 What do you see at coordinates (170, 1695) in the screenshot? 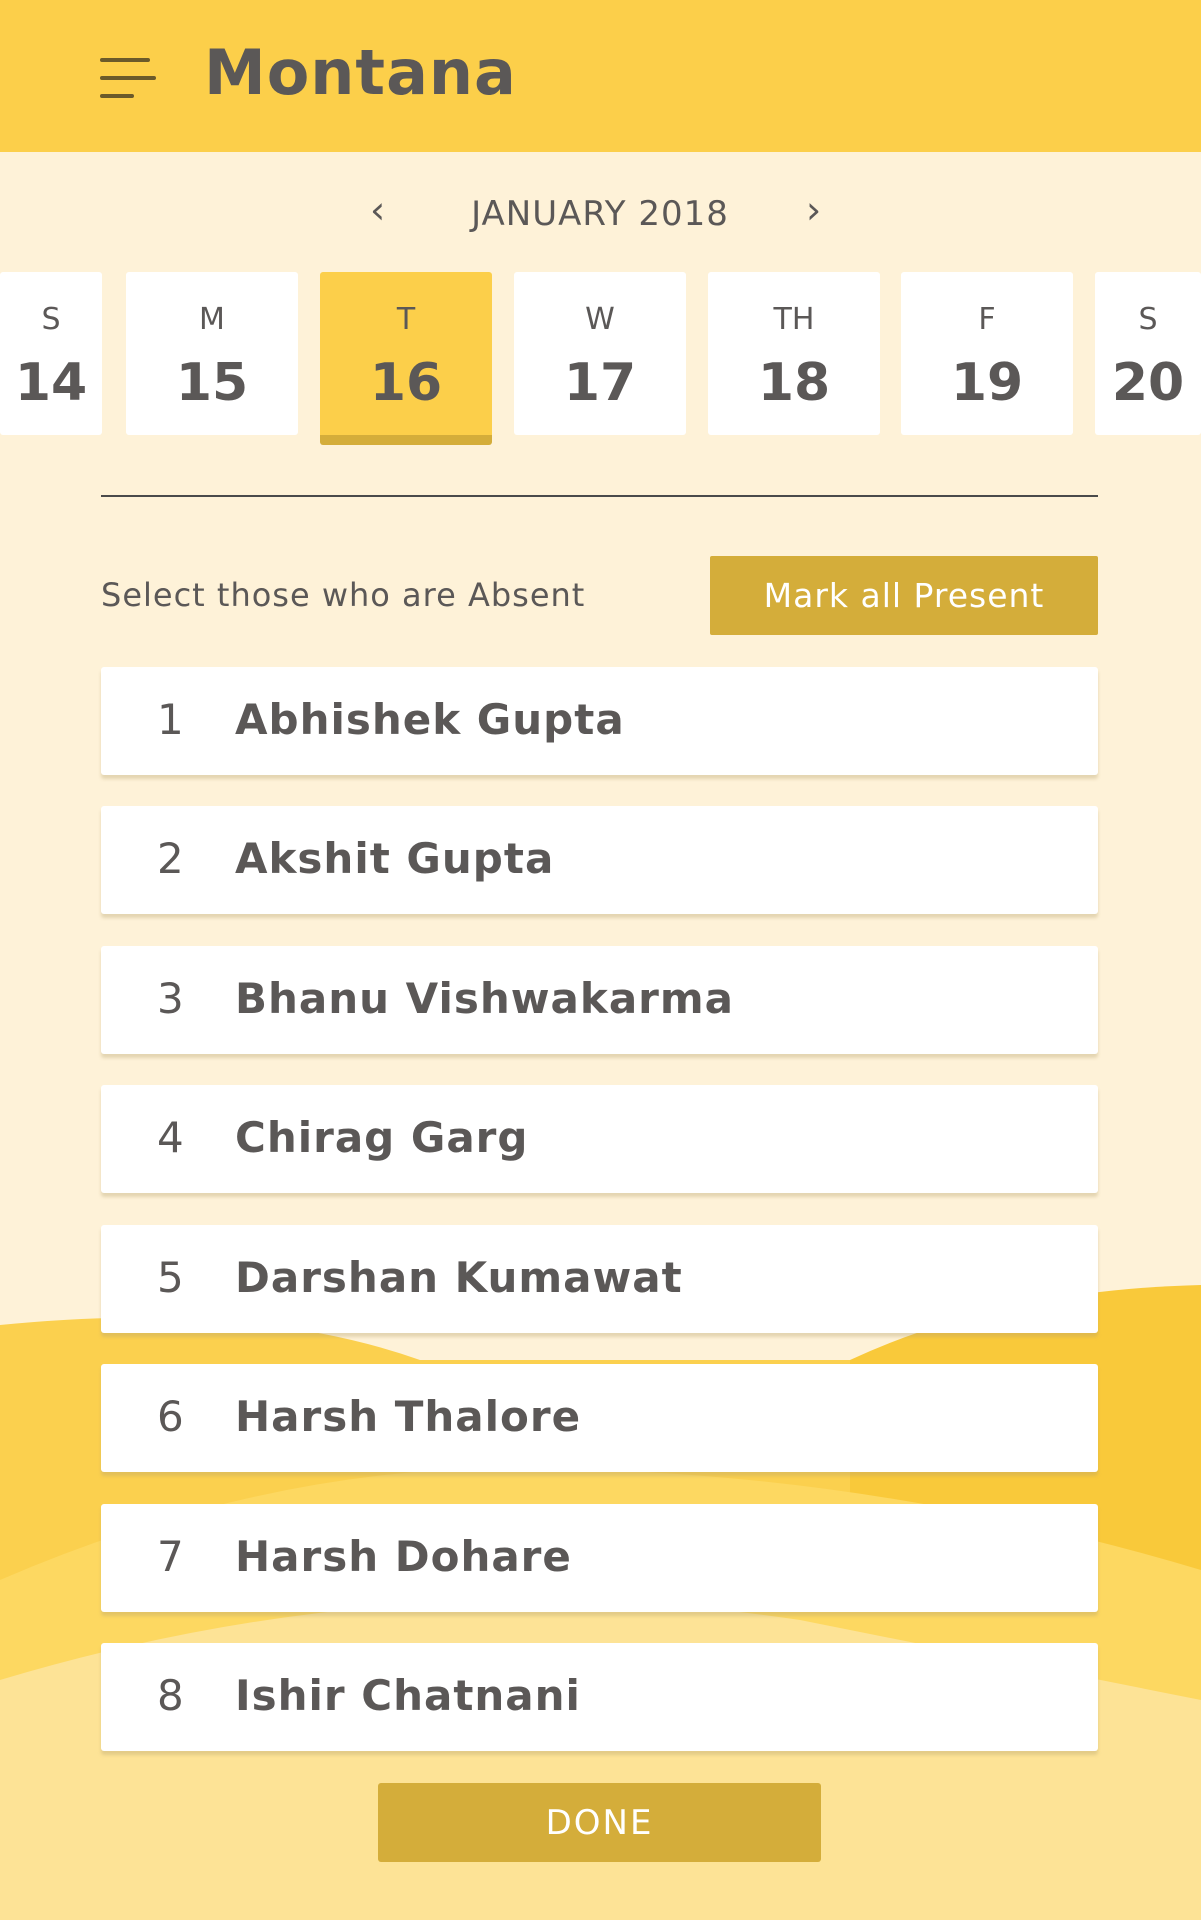
I see `student-number: 8` at bounding box center [170, 1695].